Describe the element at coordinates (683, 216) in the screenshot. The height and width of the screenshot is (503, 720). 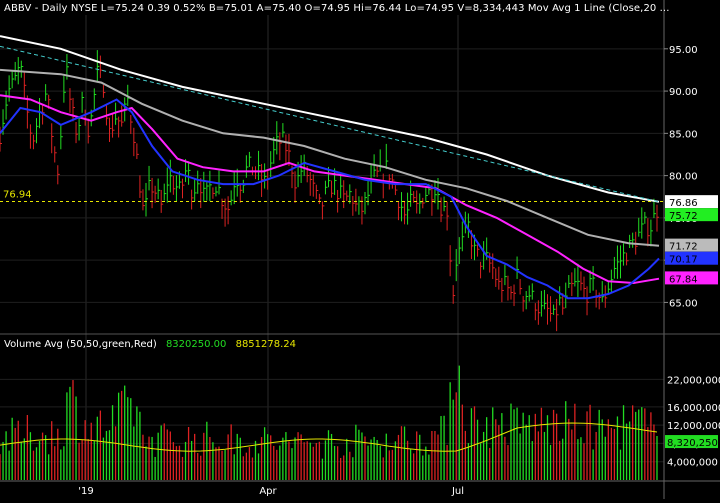
I see `price-label-text: 75.72` at that location.